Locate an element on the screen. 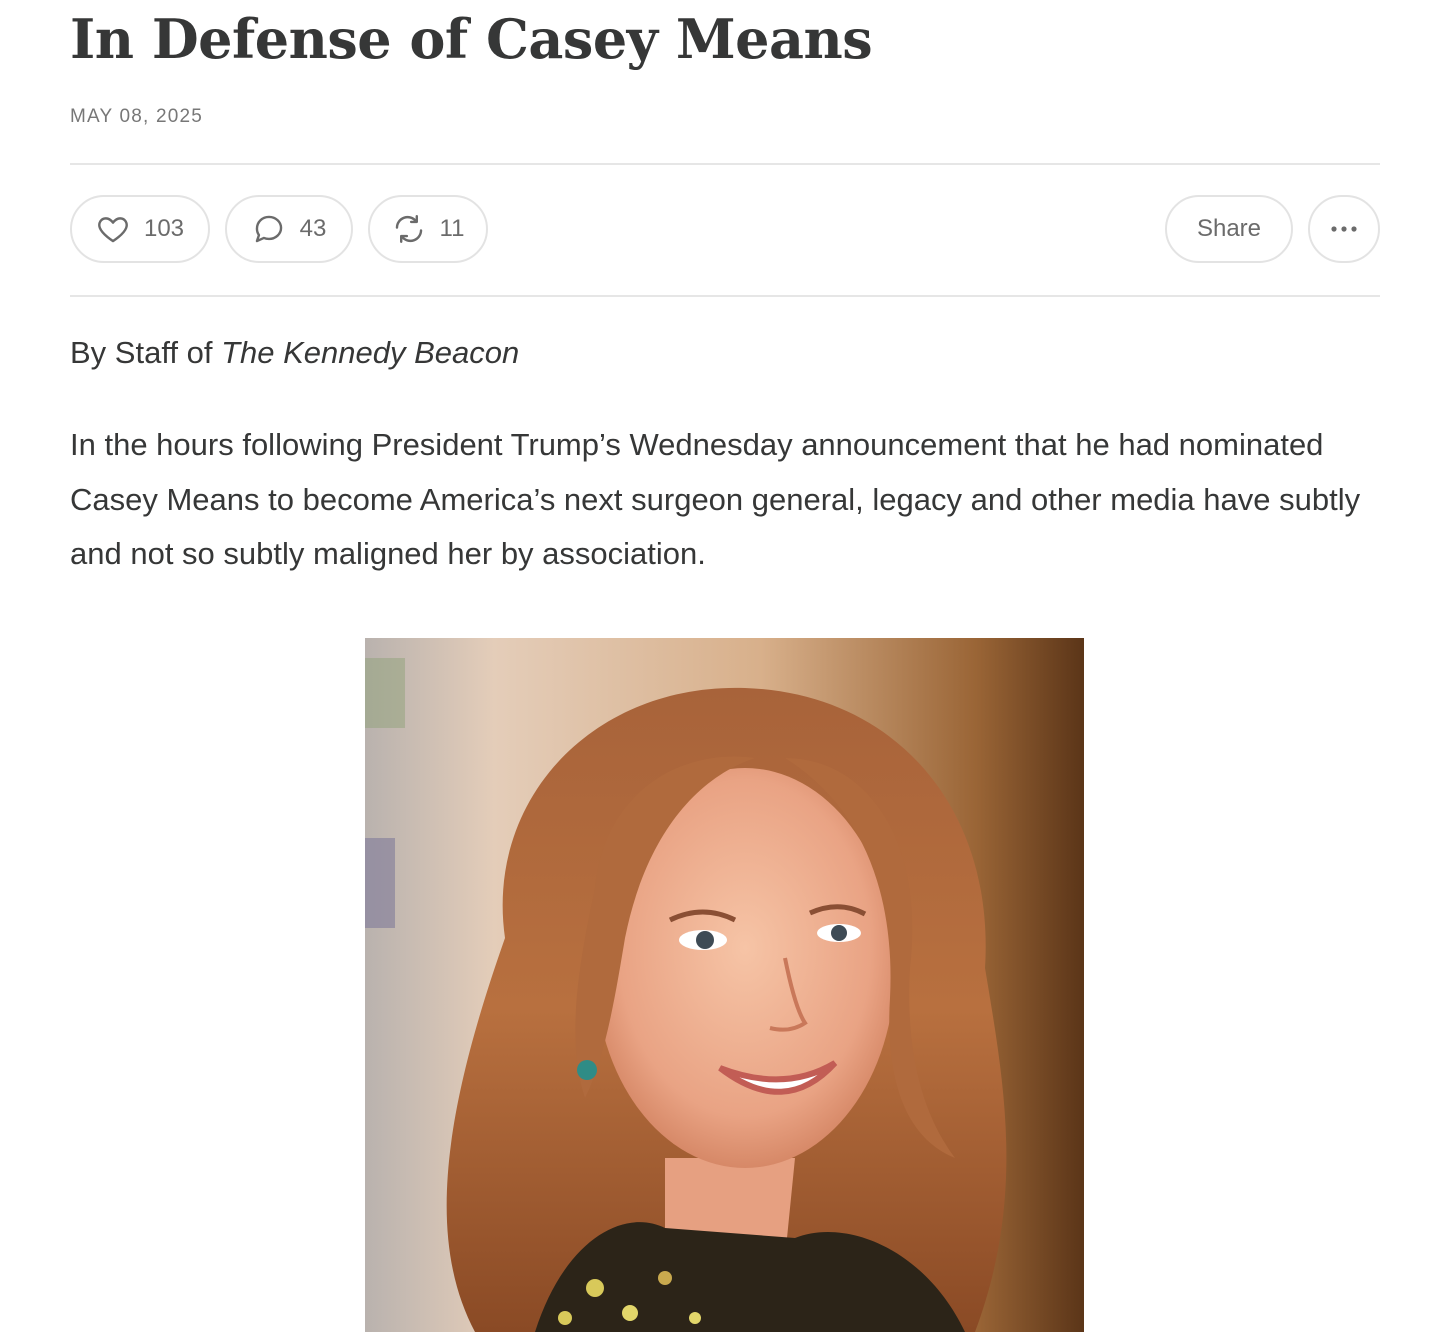 This screenshot has width=1456, height=1332. share-label: Share is located at coordinates (1229, 228).